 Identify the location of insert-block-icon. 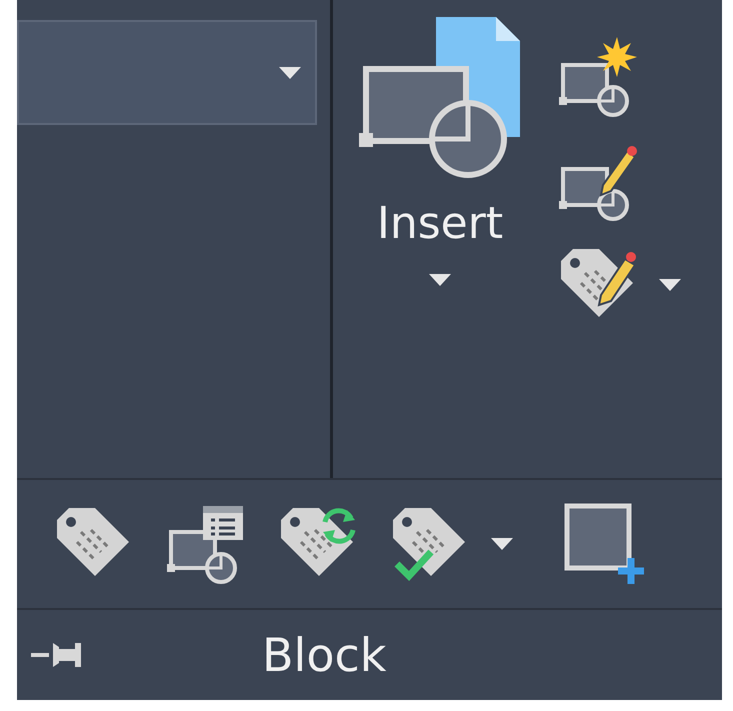
(440, 97).